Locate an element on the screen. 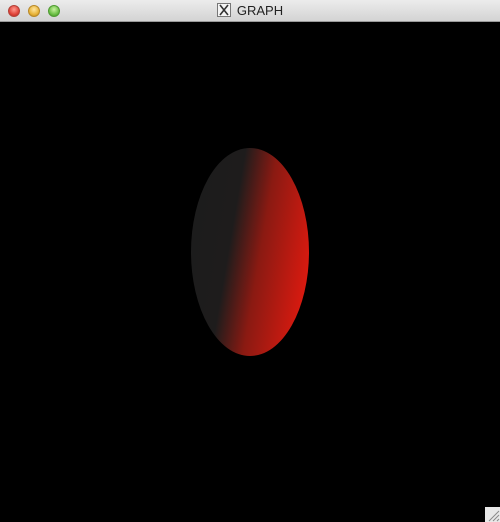 The width and height of the screenshot is (500, 522). shaded-ellipsoid is located at coordinates (250, 252).